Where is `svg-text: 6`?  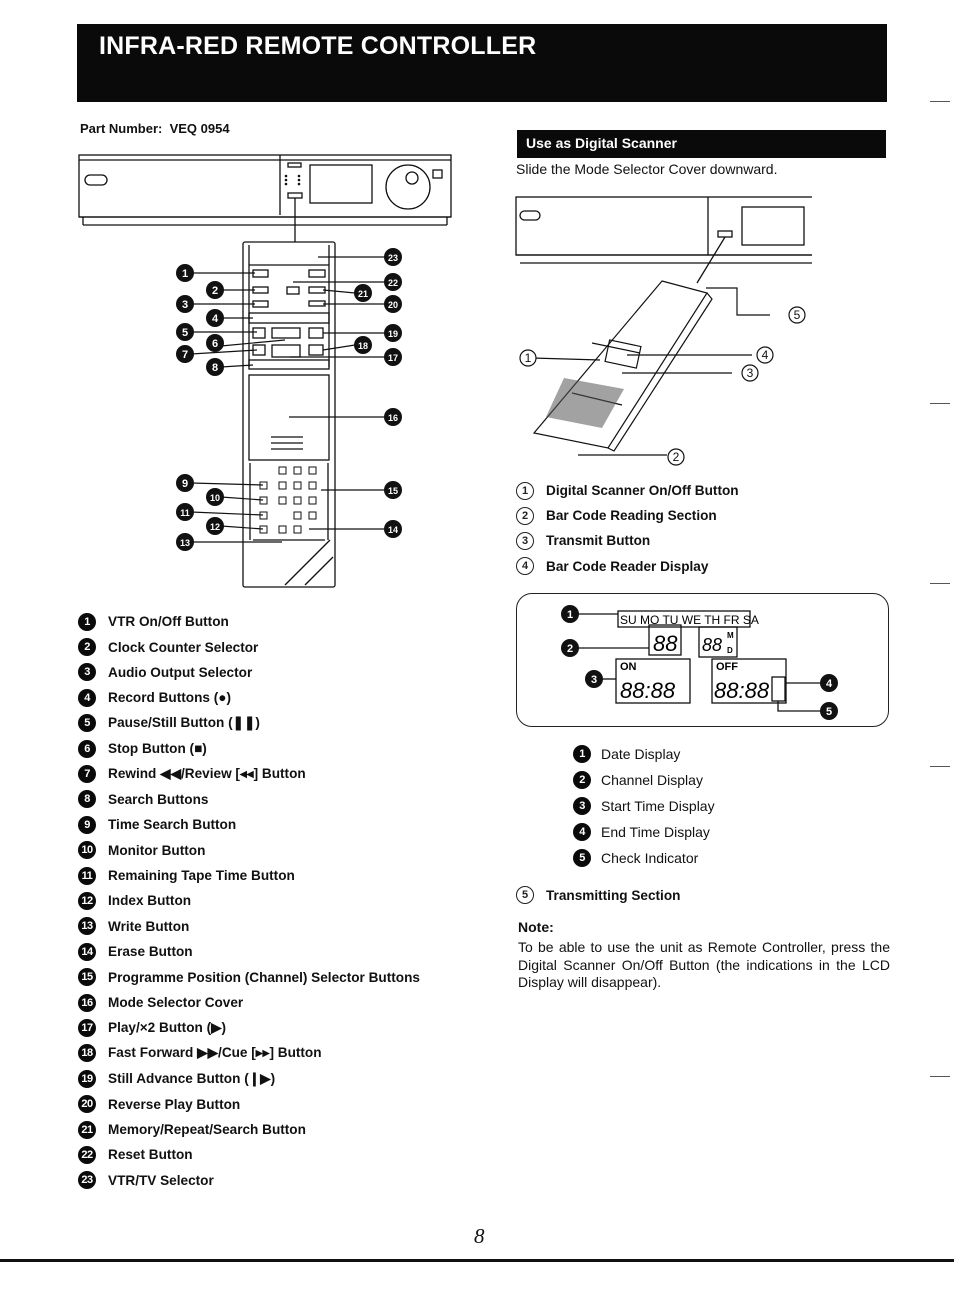
svg-text: 6 is located at coordinates (215, 344).